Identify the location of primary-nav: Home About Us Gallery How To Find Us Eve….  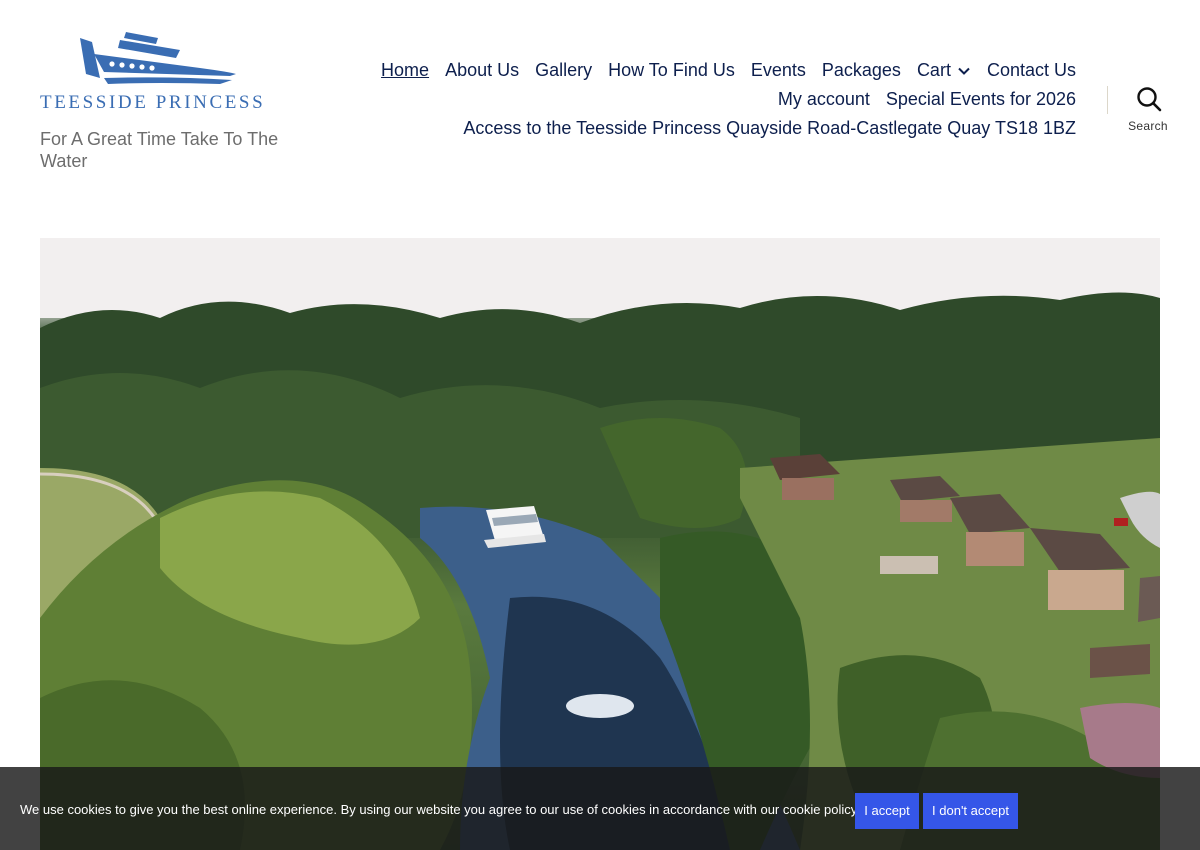
(716, 99).